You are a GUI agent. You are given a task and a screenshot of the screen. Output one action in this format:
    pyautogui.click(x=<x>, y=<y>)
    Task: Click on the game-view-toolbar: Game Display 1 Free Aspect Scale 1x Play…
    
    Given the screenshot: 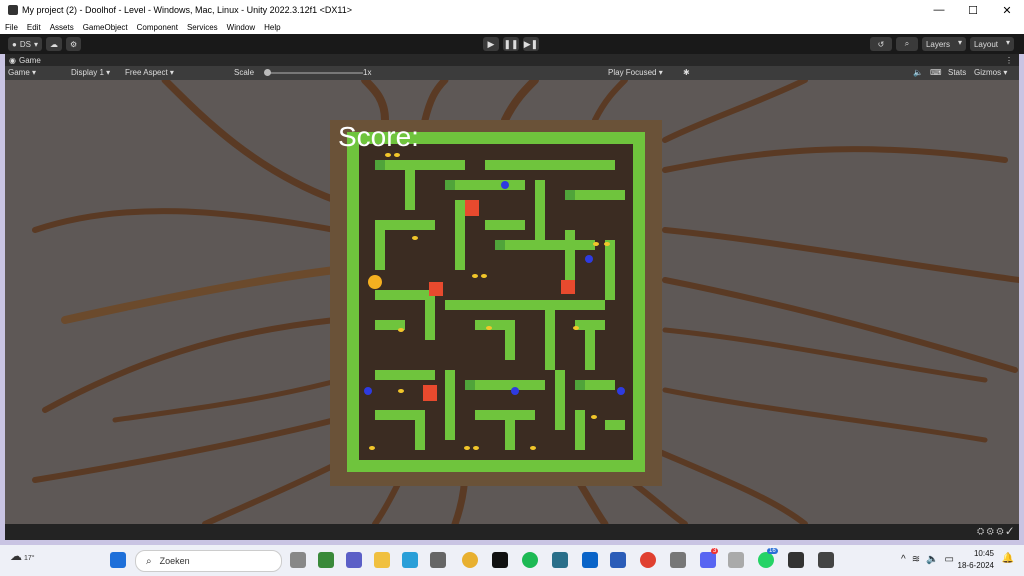 What is the action you would take?
    pyautogui.click(x=512, y=73)
    